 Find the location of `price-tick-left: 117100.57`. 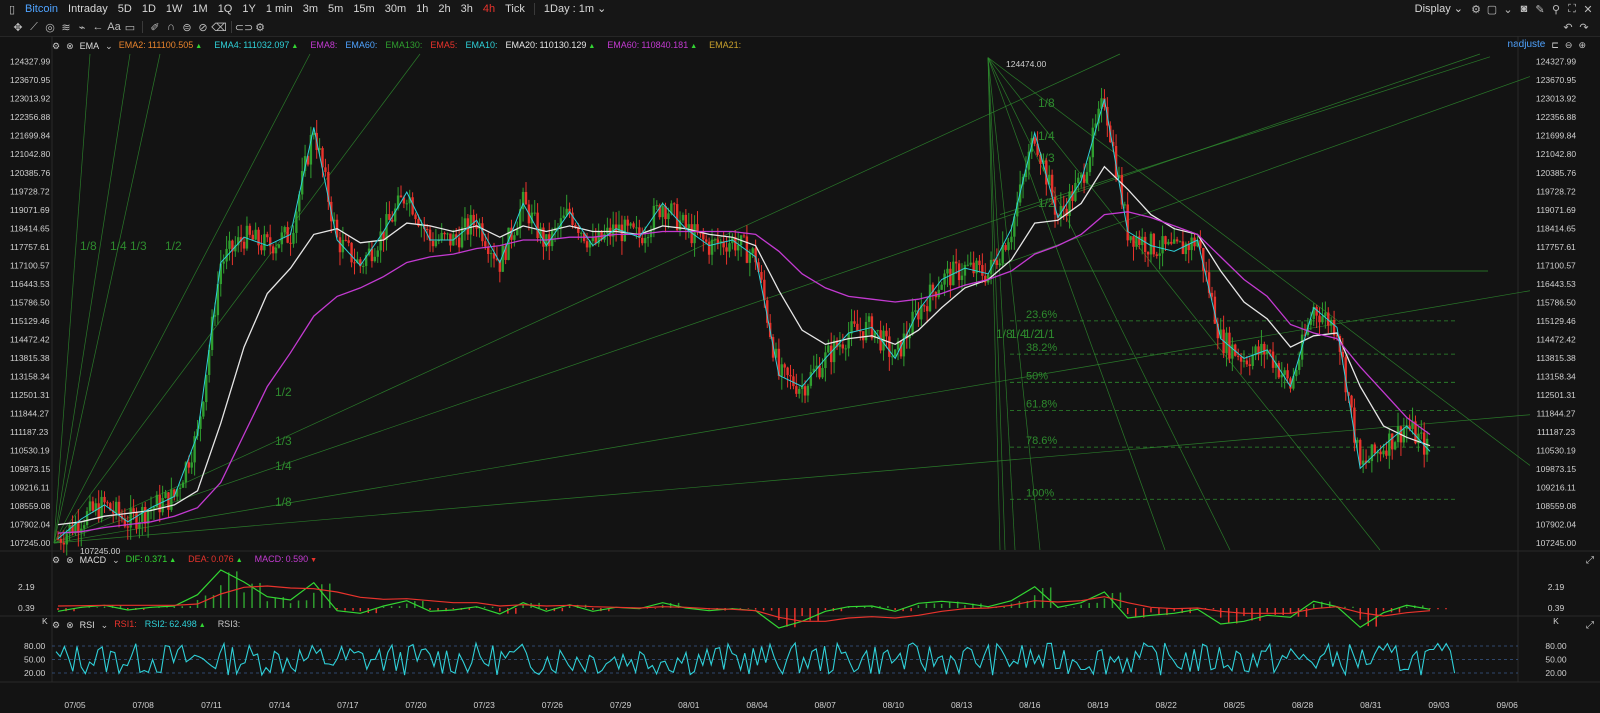

price-tick-left: 117100.57 is located at coordinates (30, 265).